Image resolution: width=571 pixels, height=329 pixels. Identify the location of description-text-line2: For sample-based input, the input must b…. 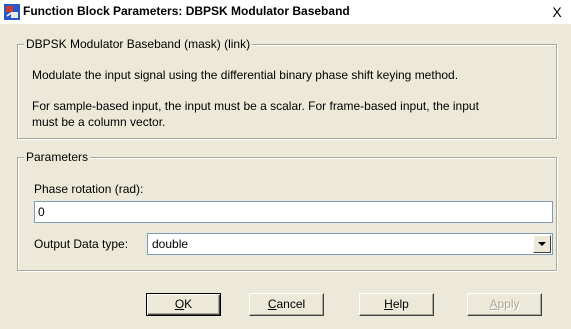
(255, 106).